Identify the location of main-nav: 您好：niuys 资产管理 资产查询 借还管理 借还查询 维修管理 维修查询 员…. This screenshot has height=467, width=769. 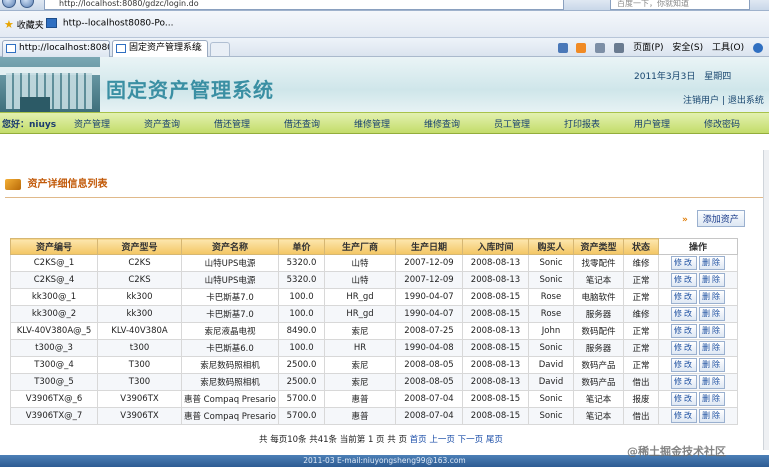
(384, 123).